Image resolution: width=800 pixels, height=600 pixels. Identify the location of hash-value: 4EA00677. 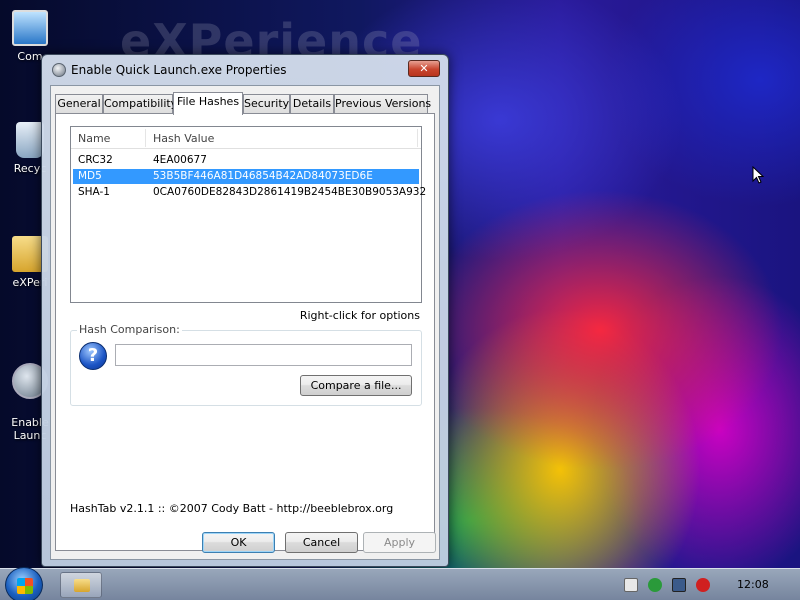
(180, 160).